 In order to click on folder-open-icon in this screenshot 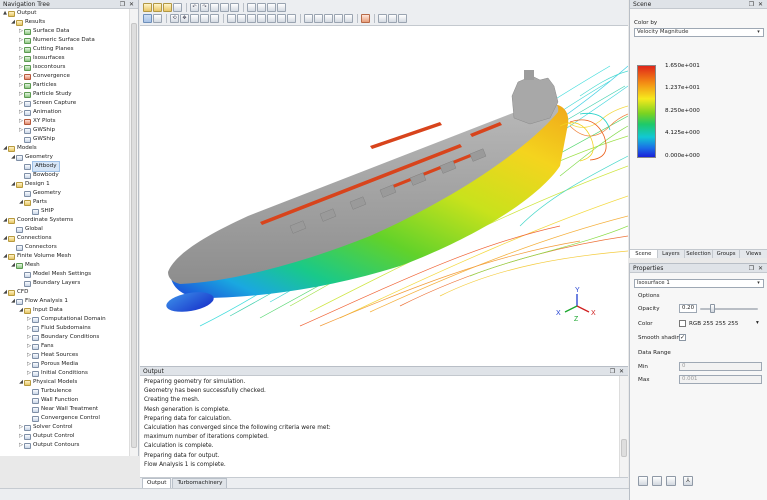, I will do `click(147, 7)`.